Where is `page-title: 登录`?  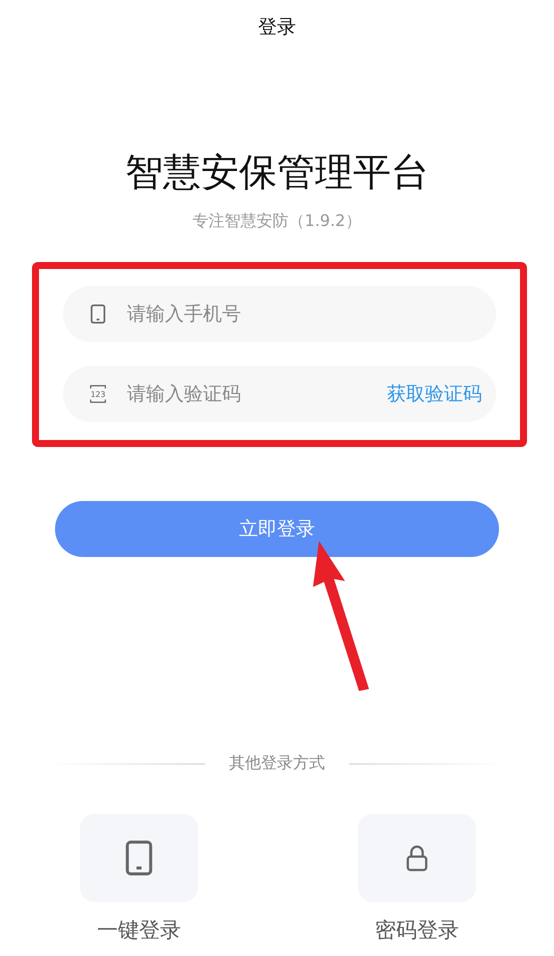
page-title: 登录 is located at coordinates (277, 27).